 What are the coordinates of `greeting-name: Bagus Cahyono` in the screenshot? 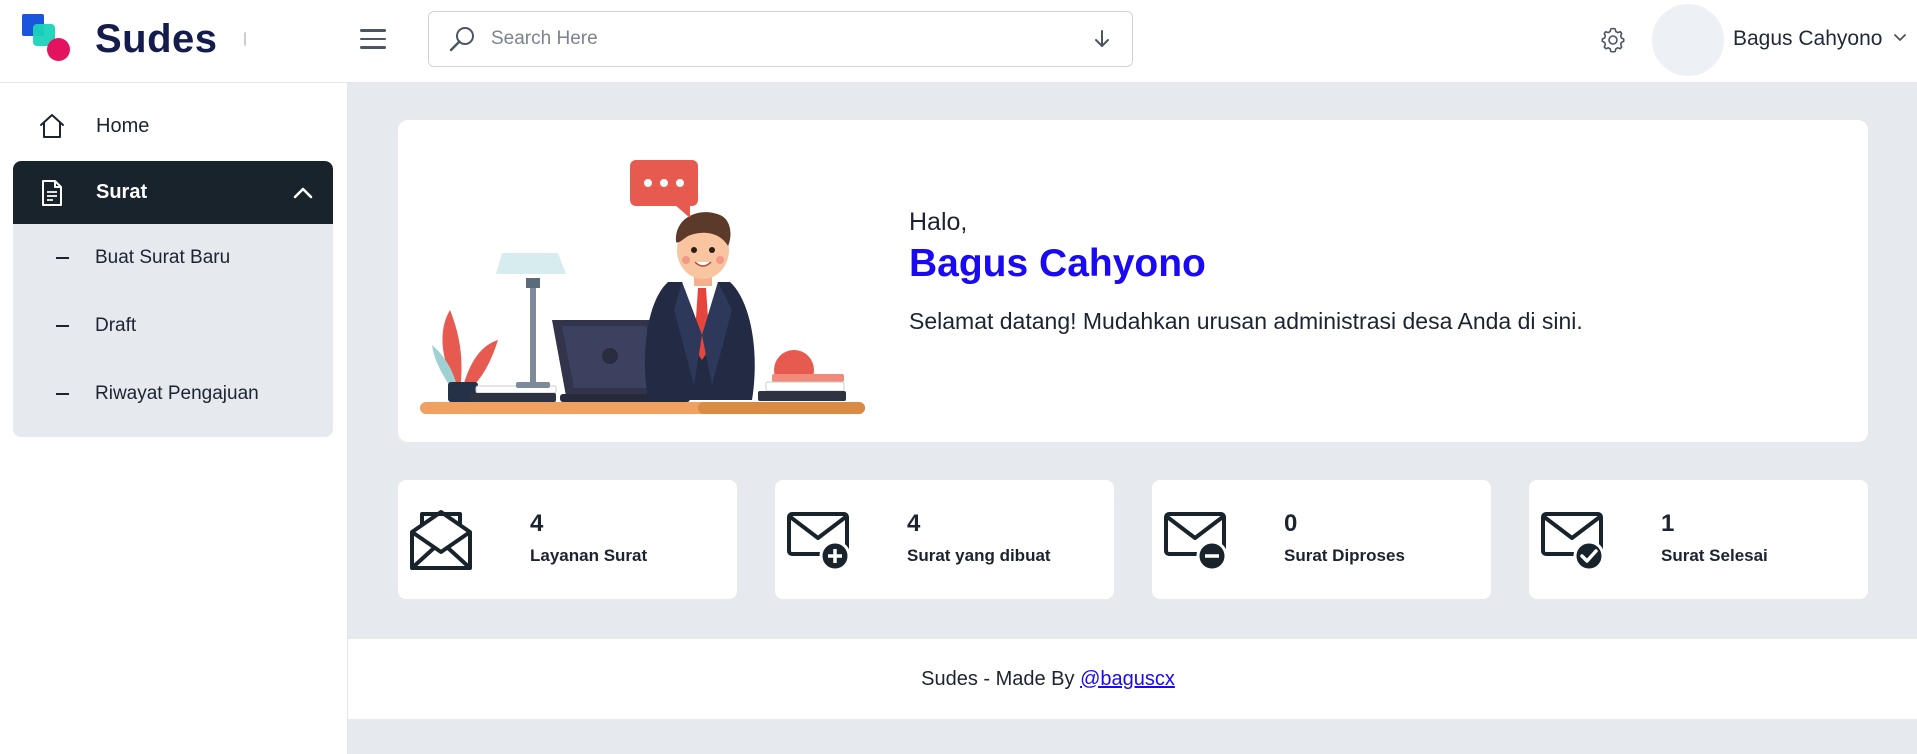 It's located at (1057, 263).